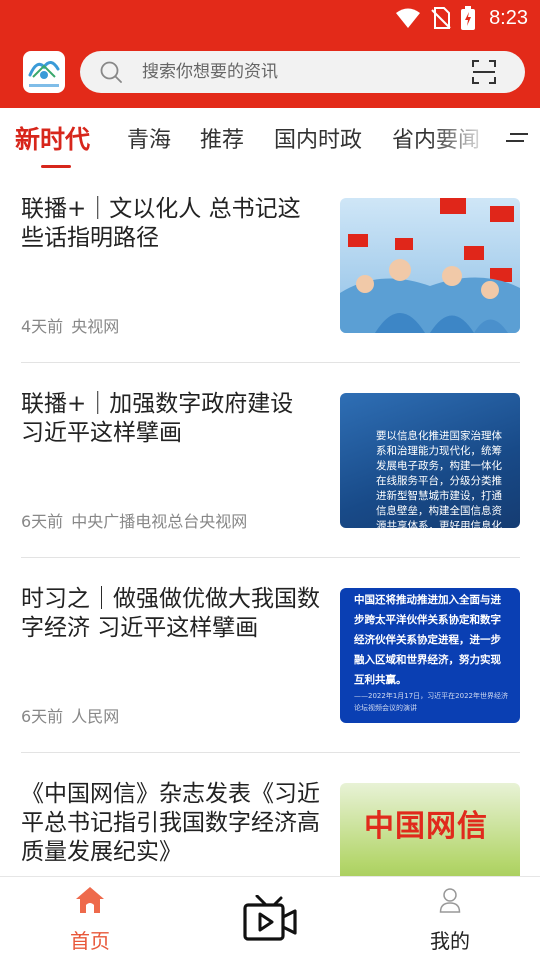 The width and height of the screenshot is (540, 960). What do you see at coordinates (450, 900) in the screenshot?
I see `user-icon` at bounding box center [450, 900].